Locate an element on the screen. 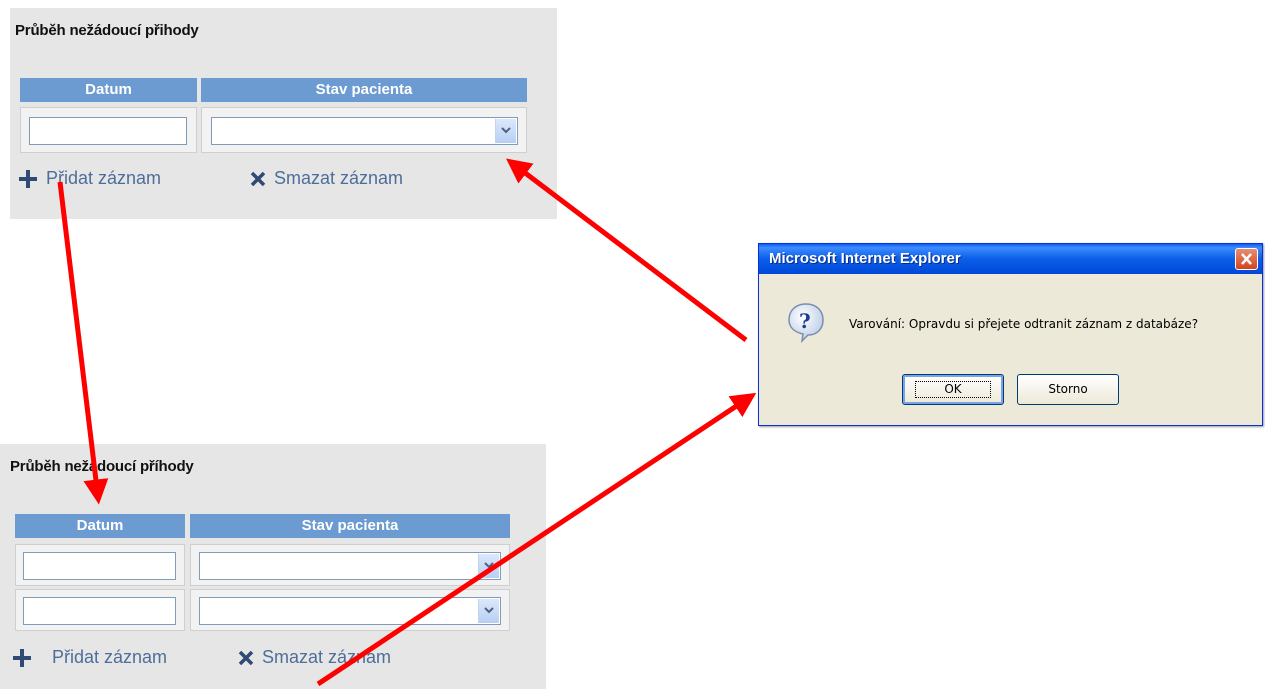 This screenshot has width=1265, height=689. ok-button: OK is located at coordinates (953, 389).